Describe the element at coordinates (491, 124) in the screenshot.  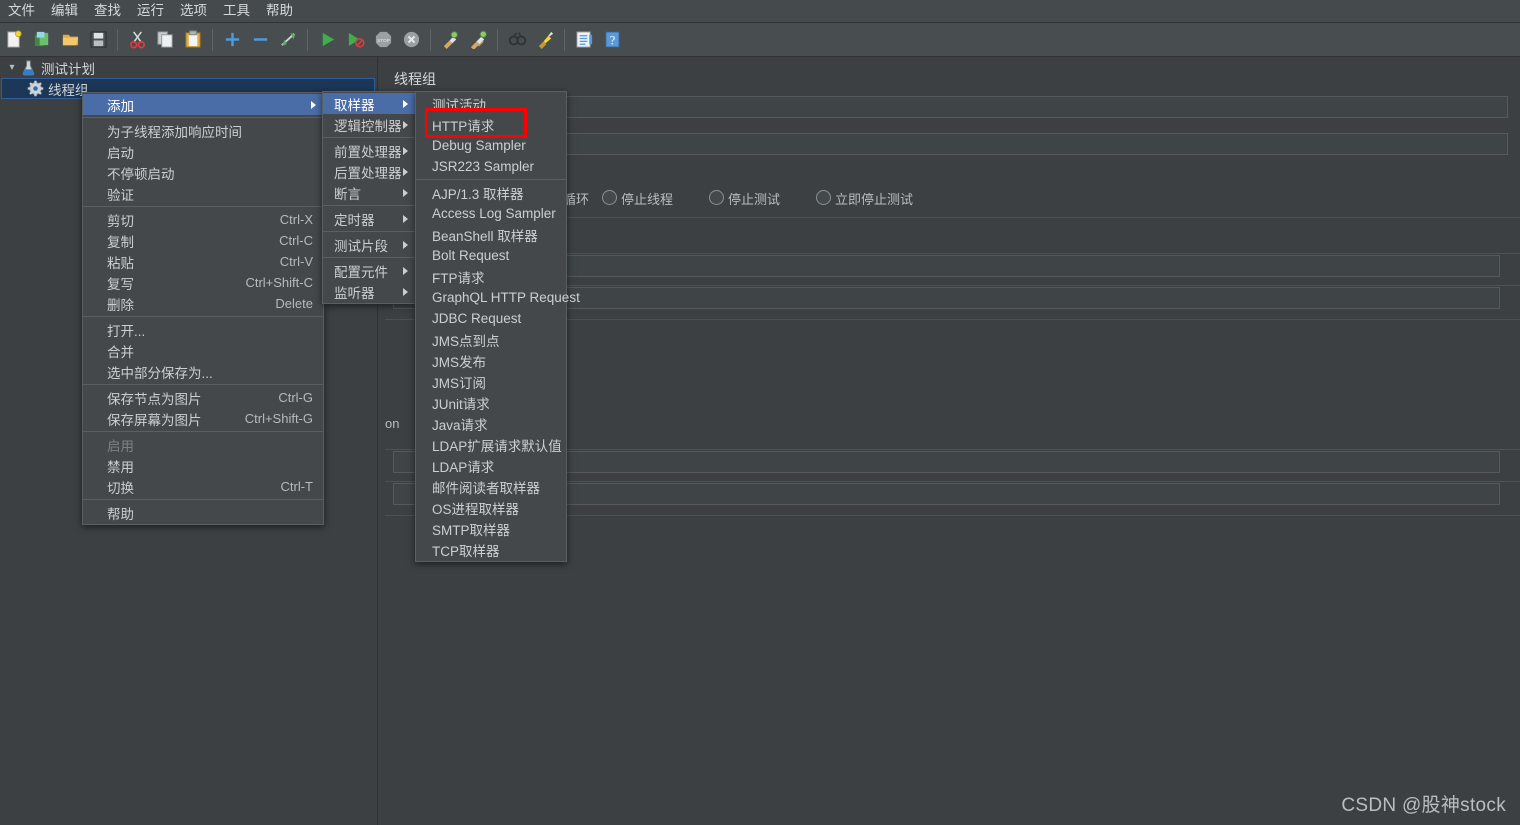
I see `menu-item-HTTP请求: HTTP请求` at that location.